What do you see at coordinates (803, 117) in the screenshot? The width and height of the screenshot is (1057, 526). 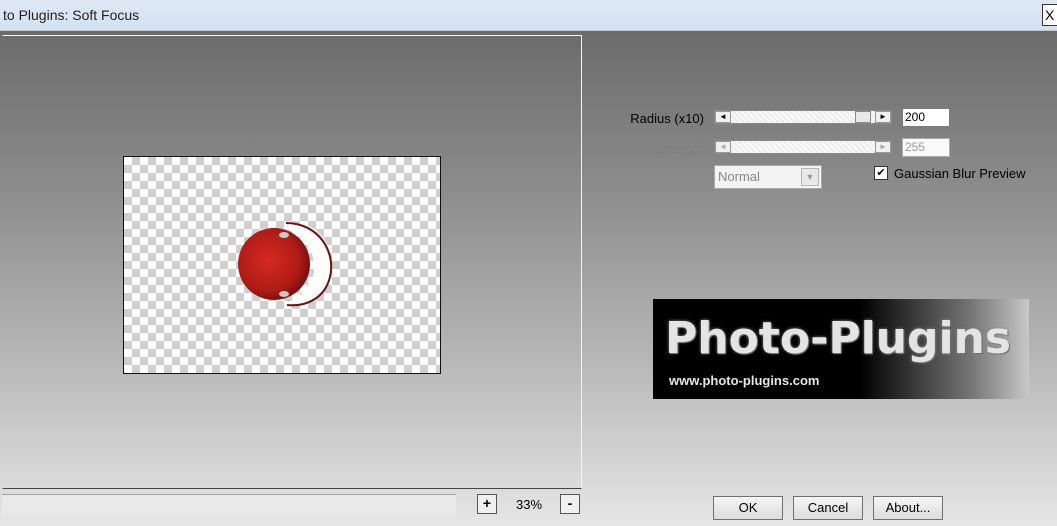 I see `radius-slider: ◄ ►` at bounding box center [803, 117].